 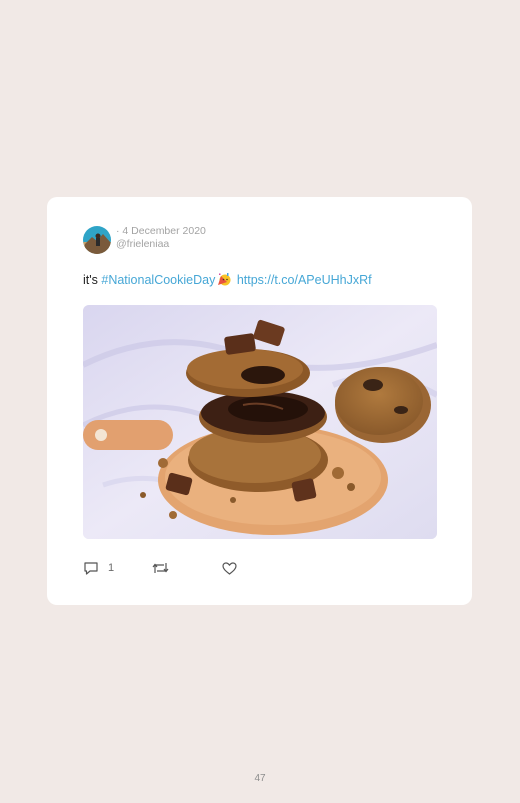 What do you see at coordinates (224, 279) in the screenshot?
I see `party-face-emoji-icon` at bounding box center [224, 279].